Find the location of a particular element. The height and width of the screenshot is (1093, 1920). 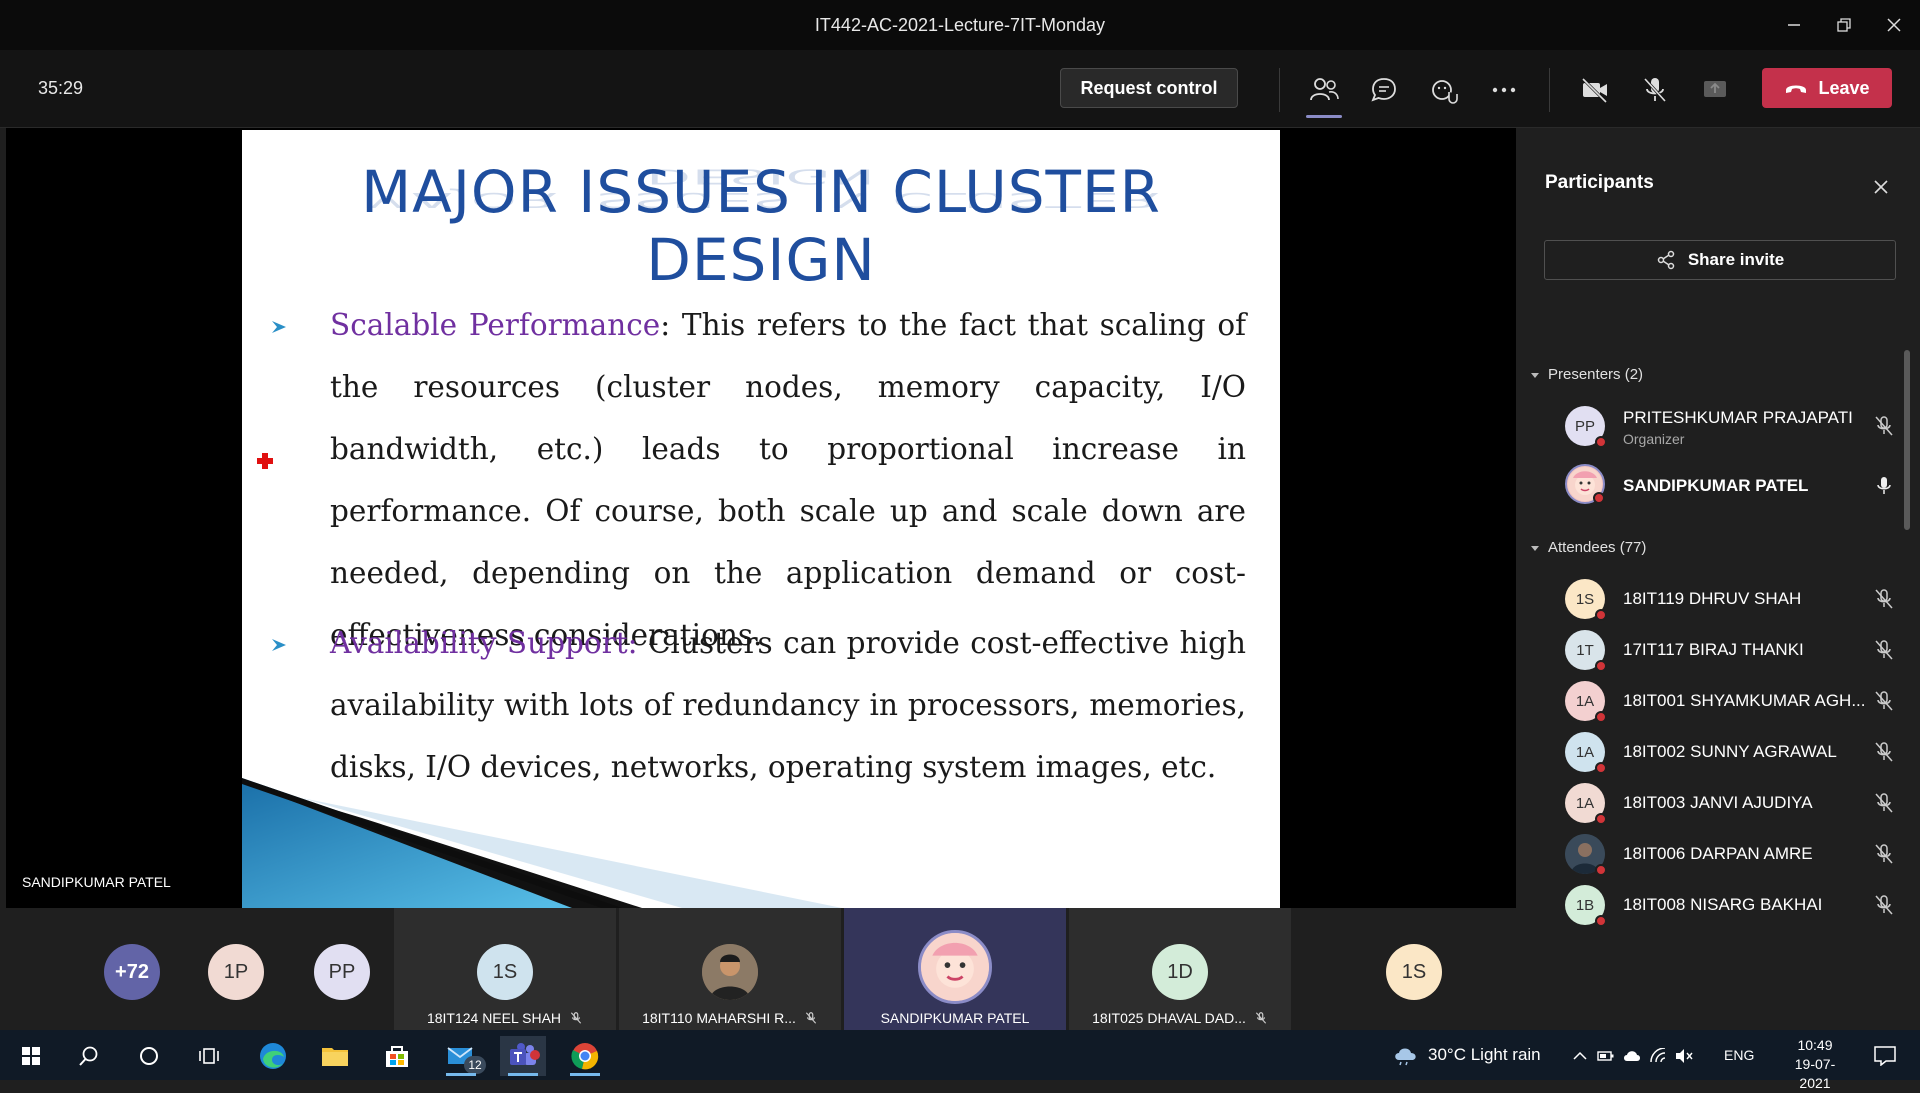

cortana-button is located at coordinates (149, 1056).